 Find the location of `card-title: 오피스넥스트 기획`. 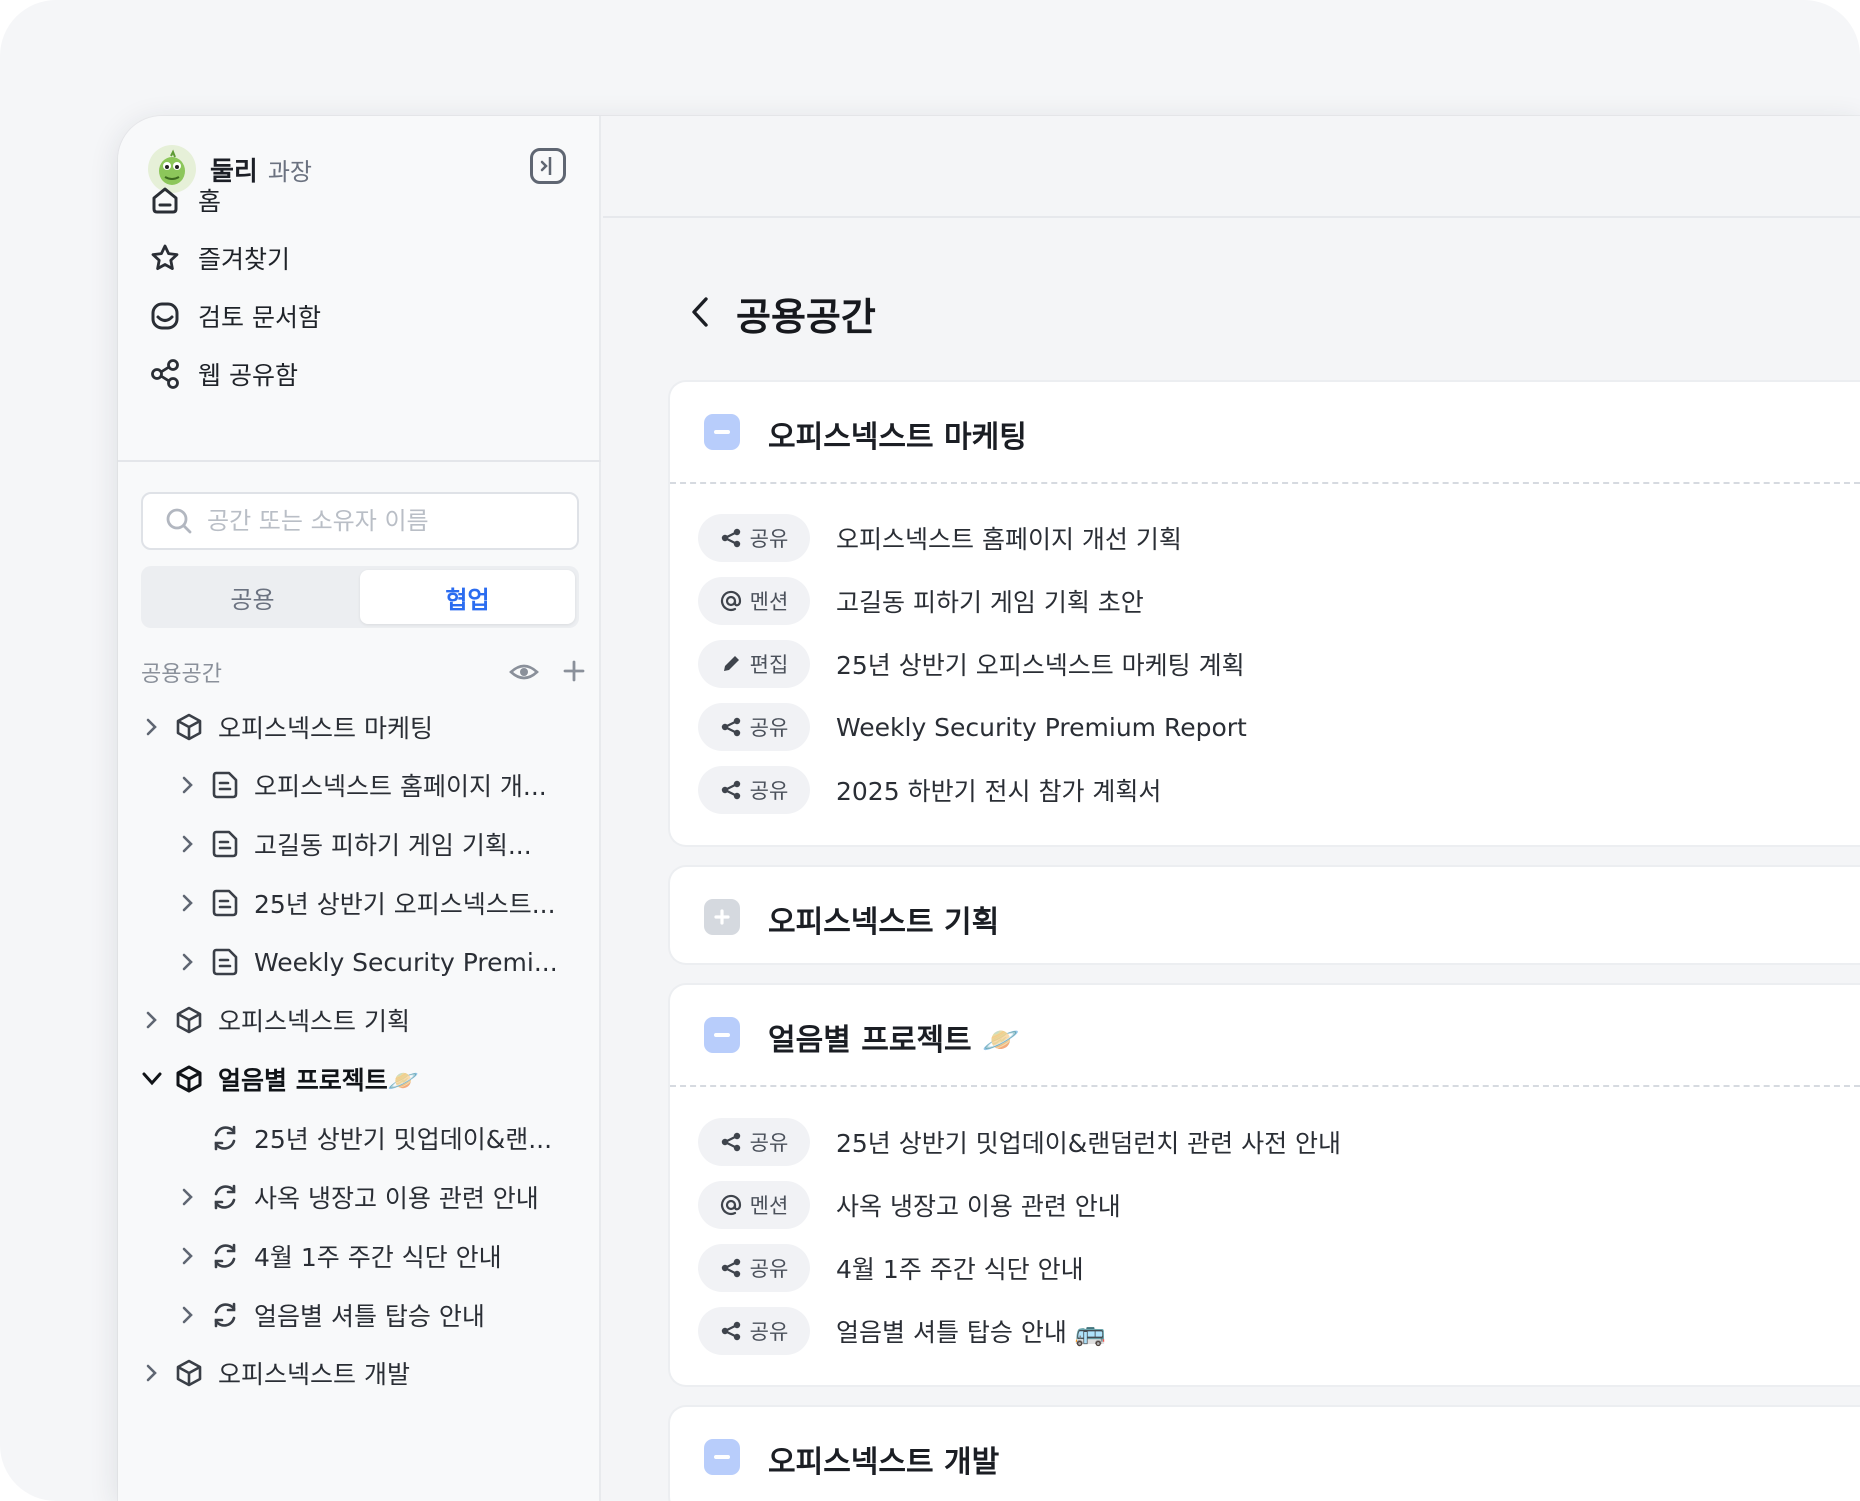

card-title: 오피스넥스트 기획 is located at coordinates (883, 919).